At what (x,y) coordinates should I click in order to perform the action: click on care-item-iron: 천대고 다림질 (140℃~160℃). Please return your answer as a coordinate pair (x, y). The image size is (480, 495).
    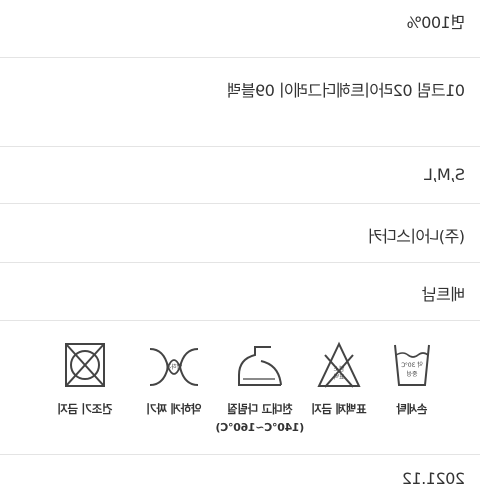
    Looking at the image, I should click on (260, 387).